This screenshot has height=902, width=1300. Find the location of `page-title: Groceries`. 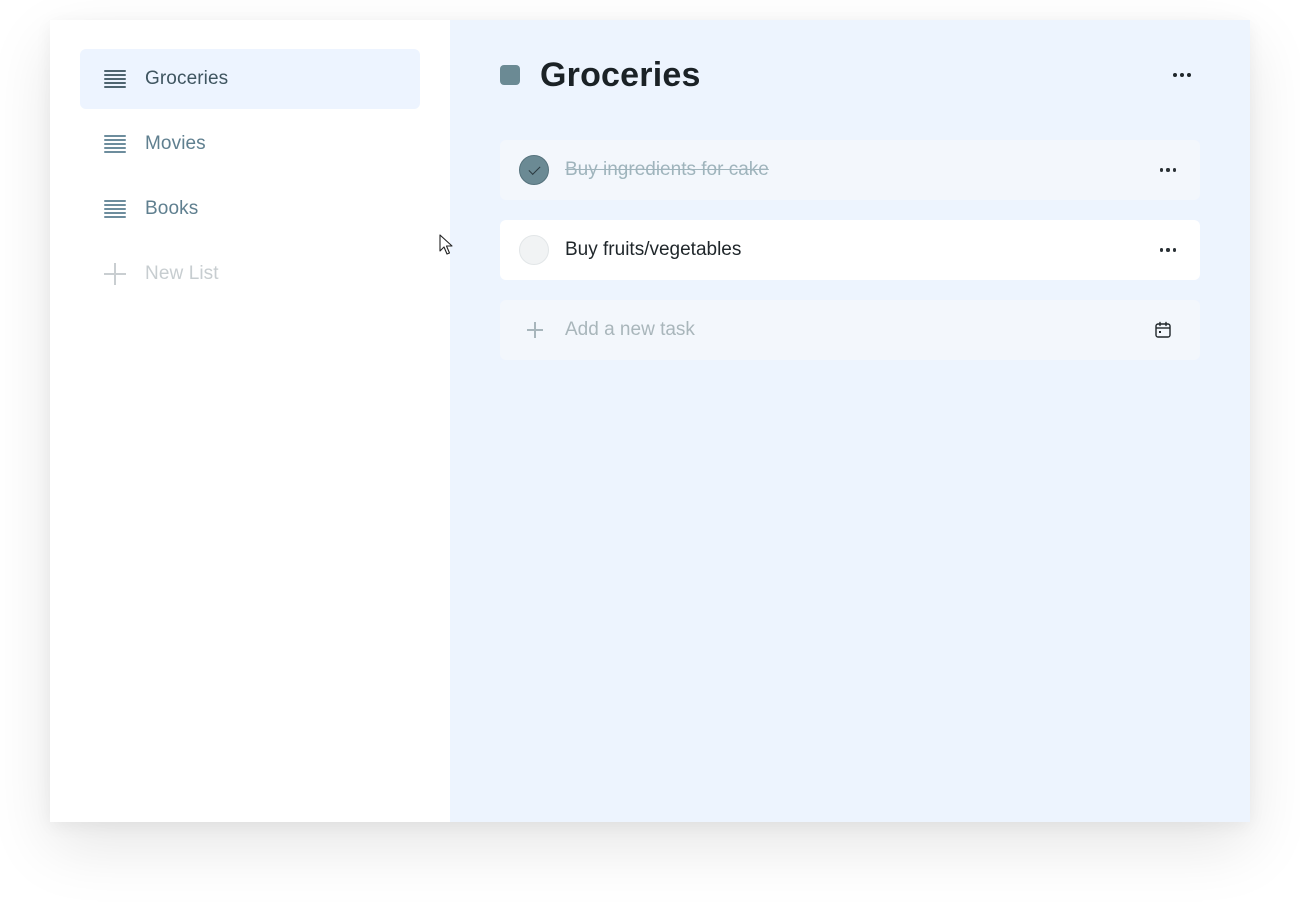

page-title: Groceries is located at coordinates (620, 74).